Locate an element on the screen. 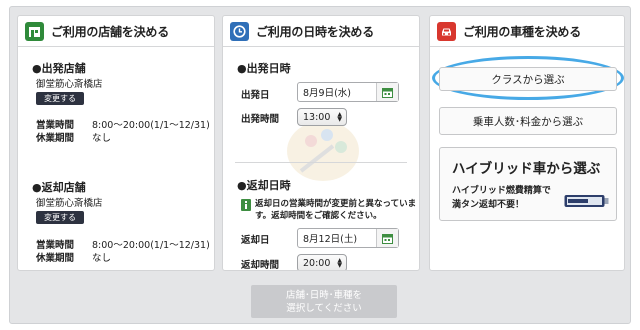  departure-hours-value: 8:00〜20:00(1/1〜12/31) is located at coordinates (151, 125).